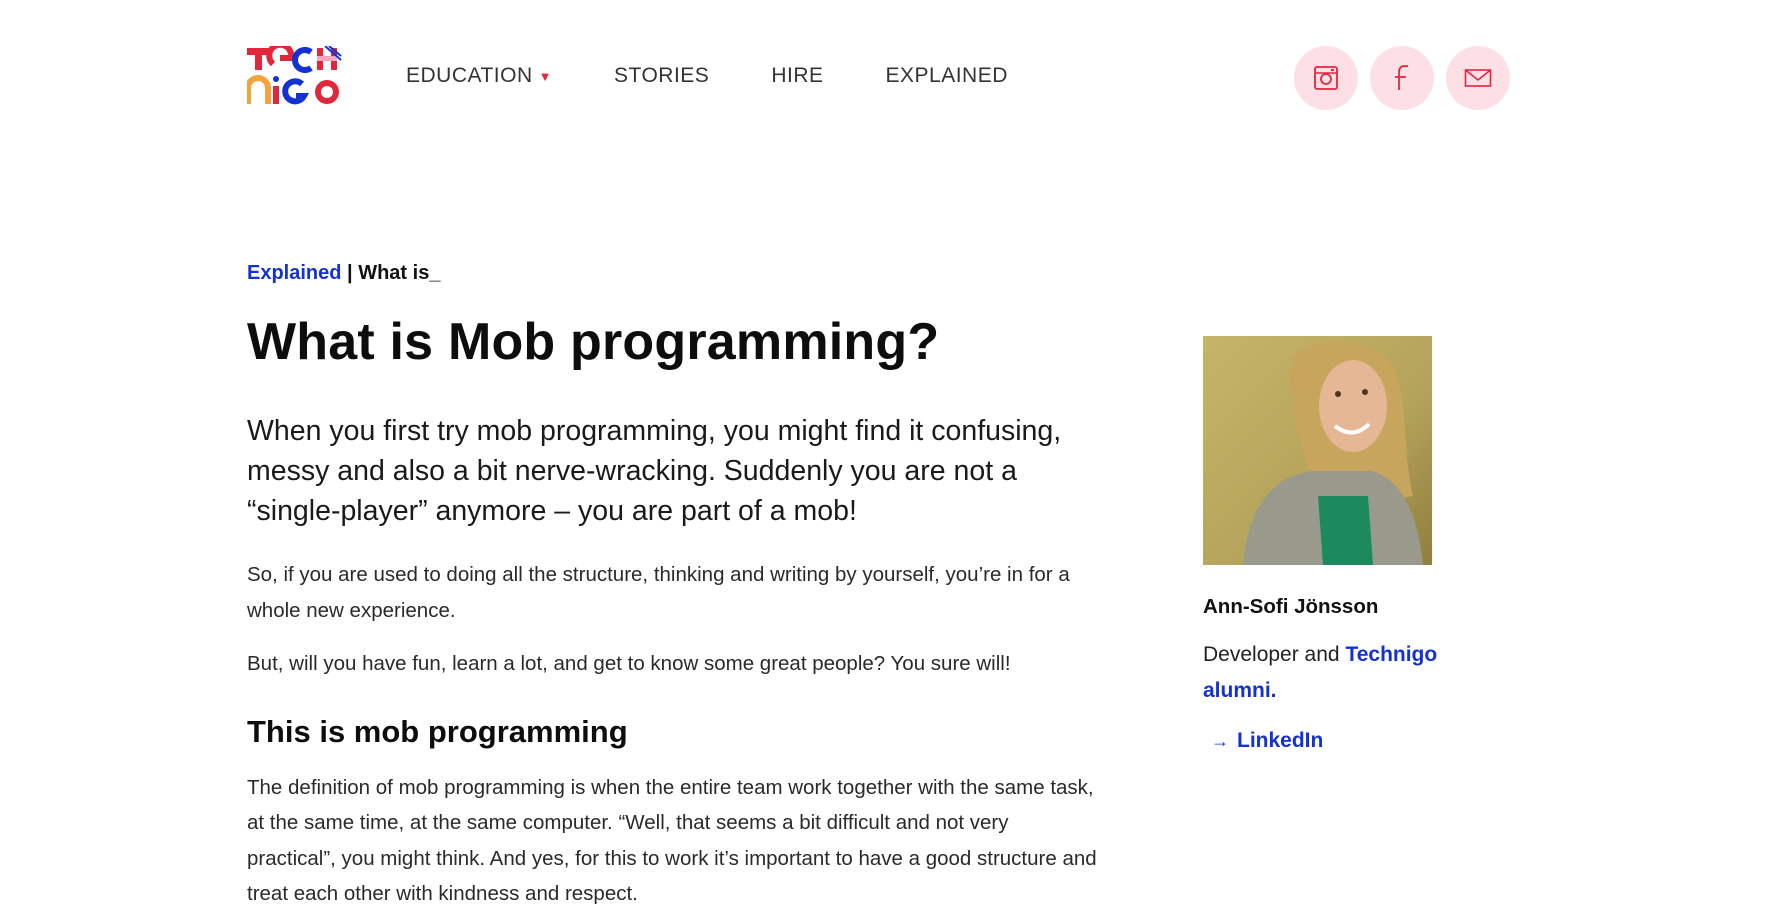 The image size is (1788, 912). I want to click on nav-stories: STORIES, so click(661, 76).